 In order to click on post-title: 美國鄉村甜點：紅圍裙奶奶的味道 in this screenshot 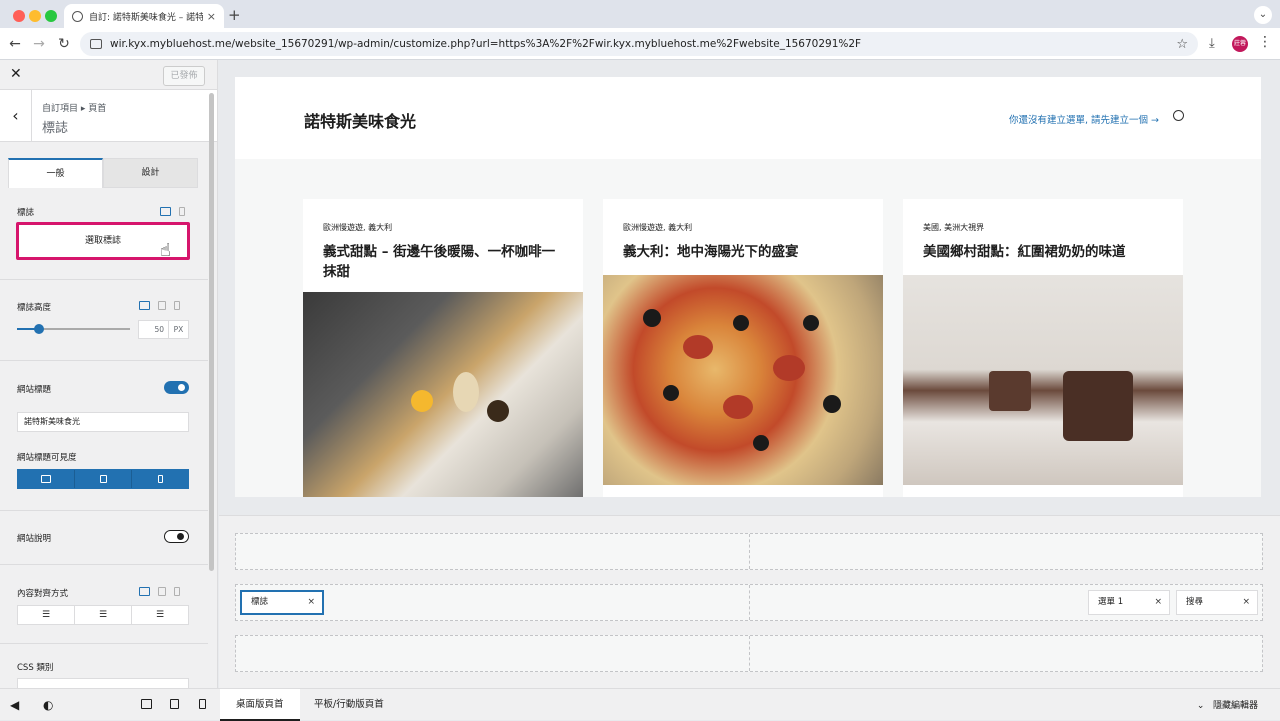, I will do `click(1045, 252)`.